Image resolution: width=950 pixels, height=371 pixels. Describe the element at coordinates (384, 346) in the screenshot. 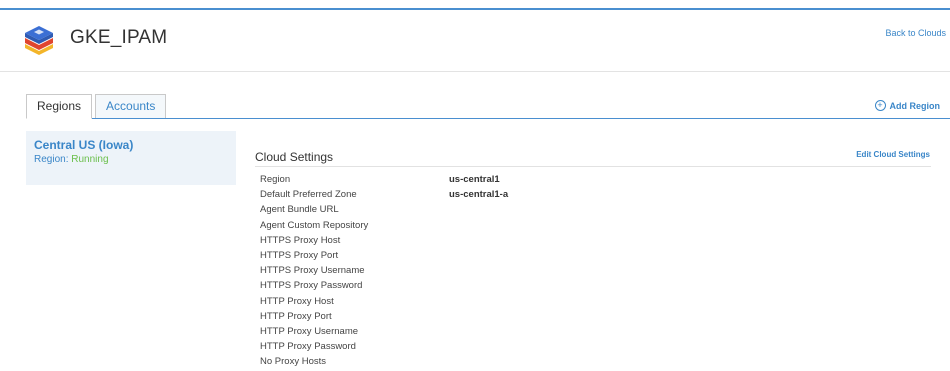

I see `settings-row-http-proxy-password: HTTP Proxy Password` at that location.